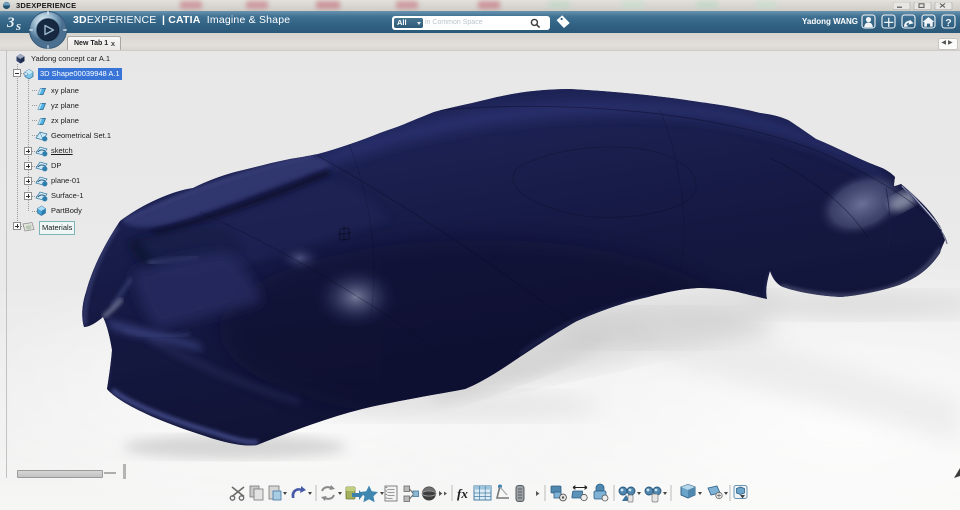 The width and height of the screenshot is (960, 510). What do you see at coordinates (18, 24) in the screenshot?
I see `svg-text: s` at bounding box center [18, 24].